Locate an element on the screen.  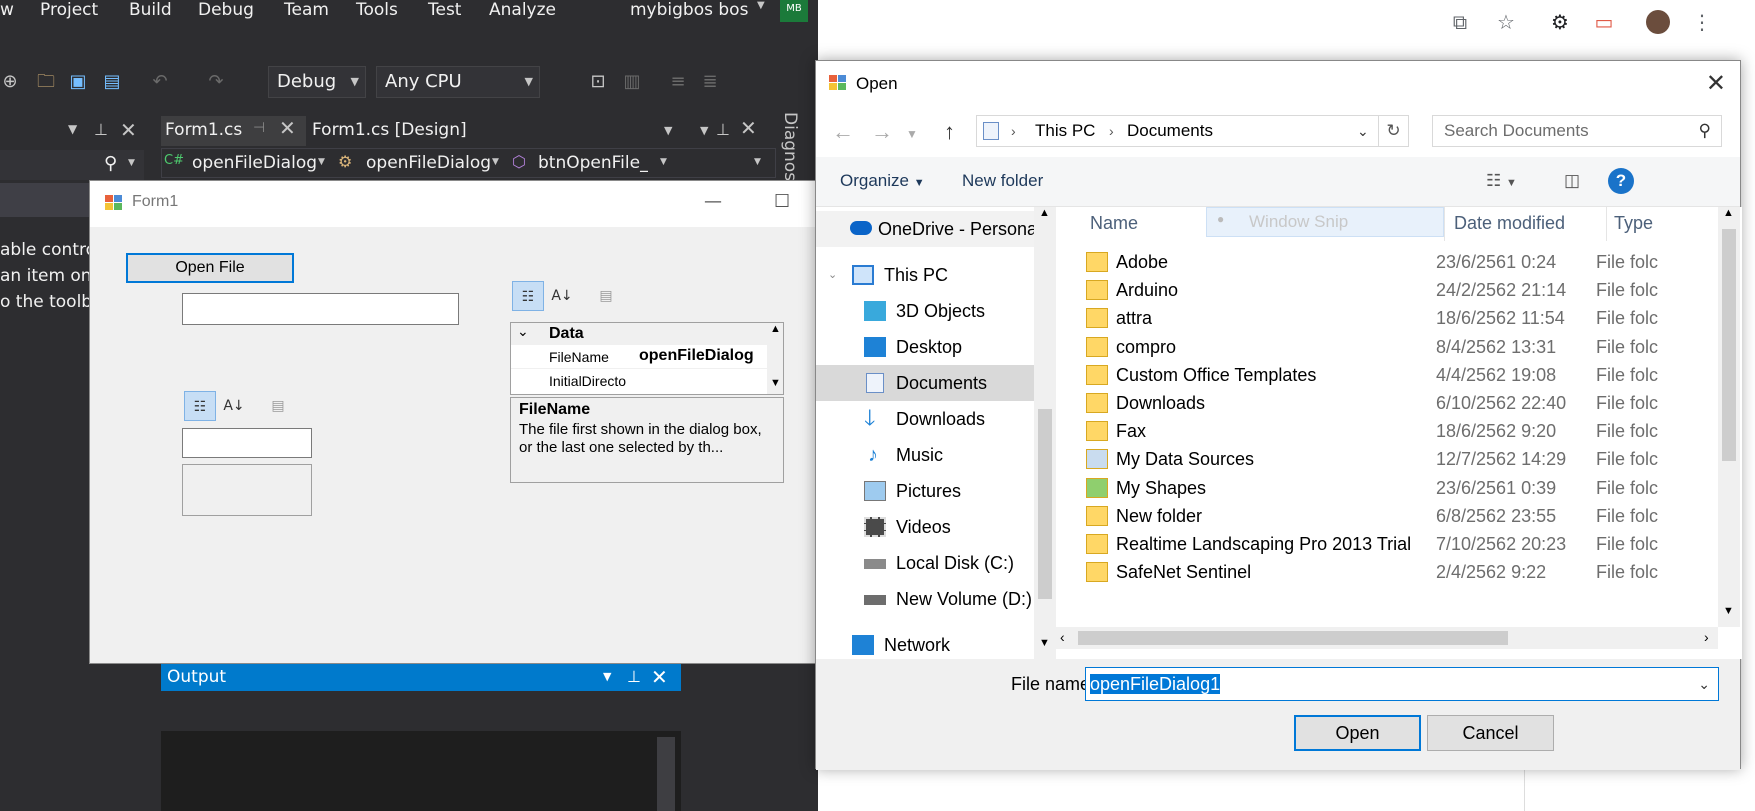
open-button: Open is located at coordinates (1357, 733).